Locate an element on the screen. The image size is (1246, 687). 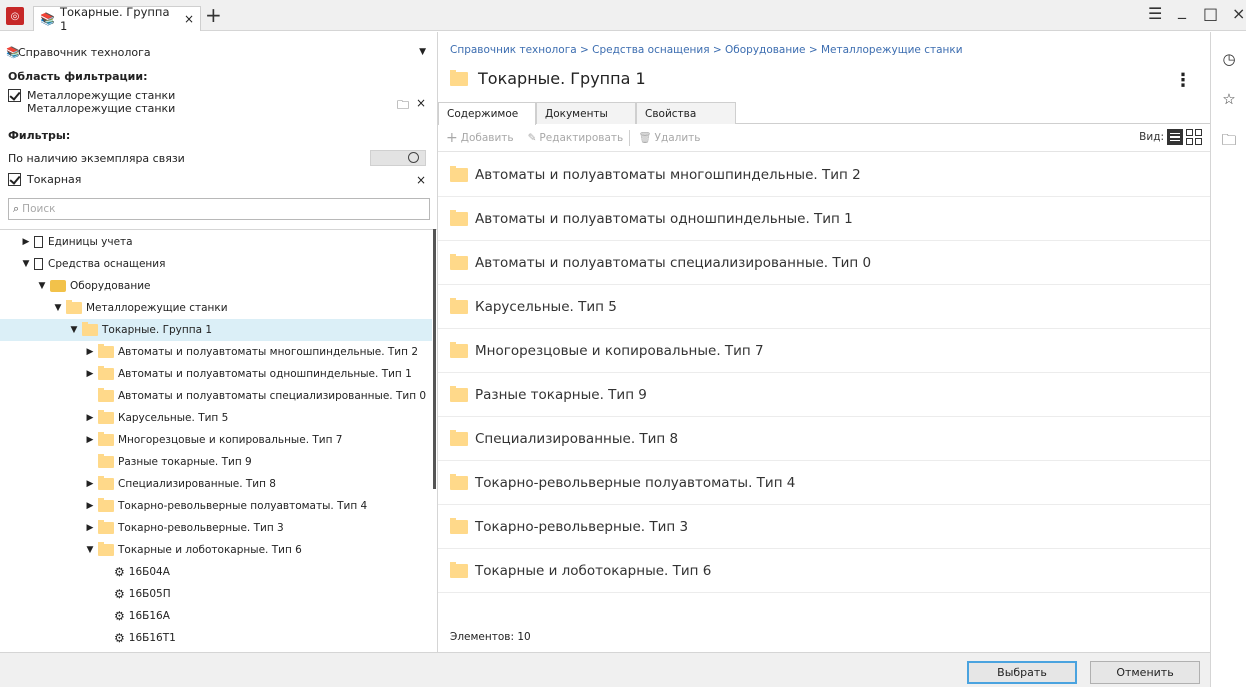
filter-area-close-icon: × is located at coordinates (421, 103).